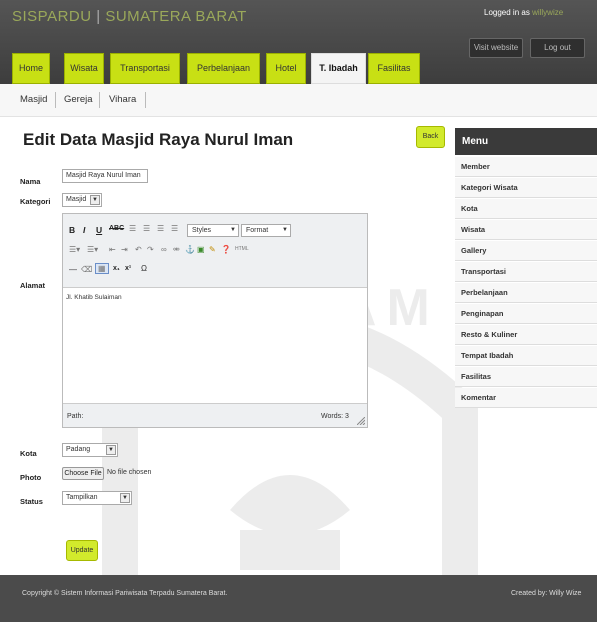  I want to click on sidebar-item-member: Member, so click(526, 167).